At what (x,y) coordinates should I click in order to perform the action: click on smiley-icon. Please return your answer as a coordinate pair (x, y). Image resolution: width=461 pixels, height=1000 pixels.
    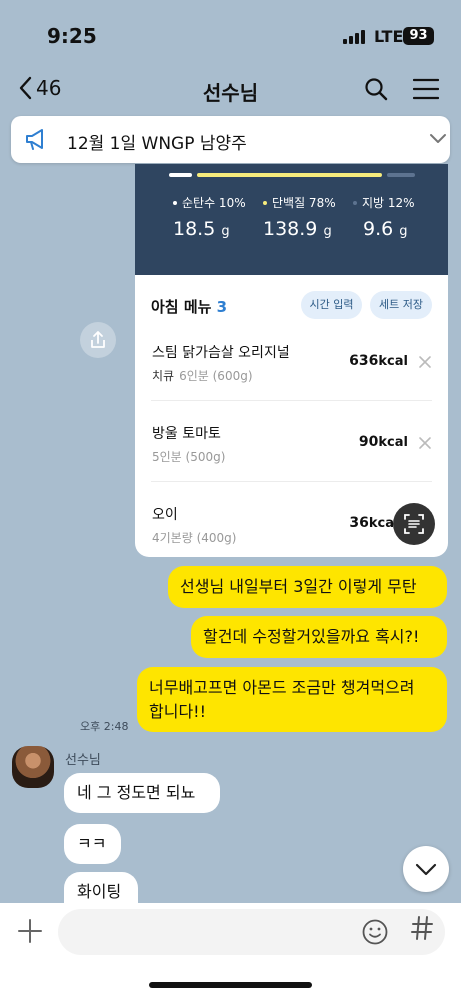
    Looking at the image, I should click on (375, 932).